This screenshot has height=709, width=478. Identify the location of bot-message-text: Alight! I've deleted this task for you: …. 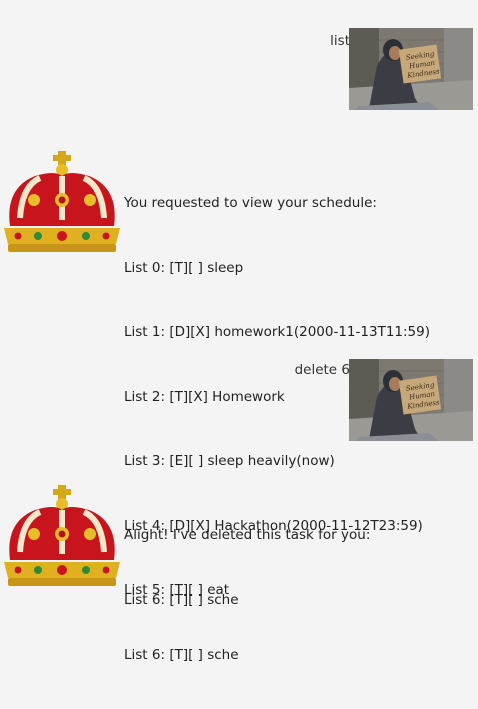
(247, 568).